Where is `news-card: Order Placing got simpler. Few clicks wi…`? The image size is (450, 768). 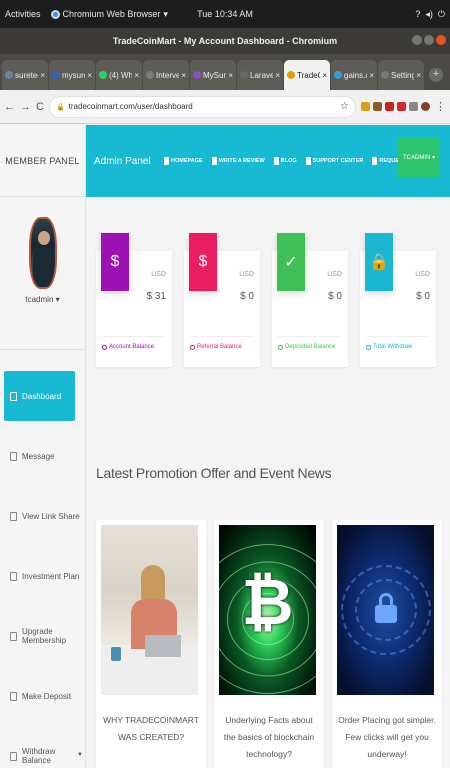
news-card: Order Placing got simpler. Few clicks wi… is located at coordinates (387, 644).